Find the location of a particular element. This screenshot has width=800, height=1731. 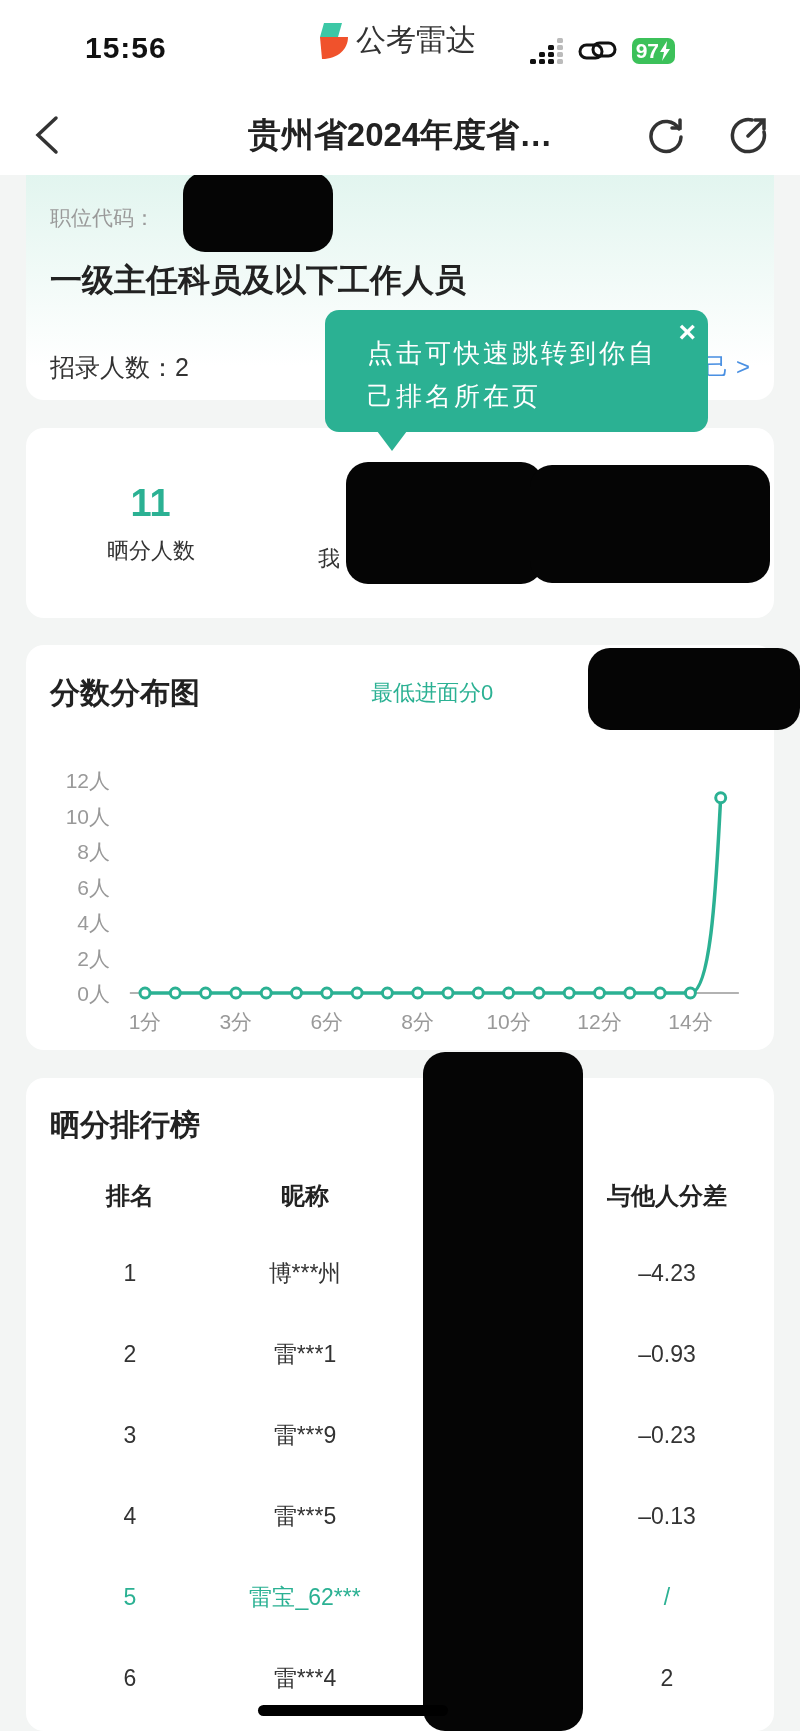

axis-label: 12分 is located at coordinates (599, 1021).